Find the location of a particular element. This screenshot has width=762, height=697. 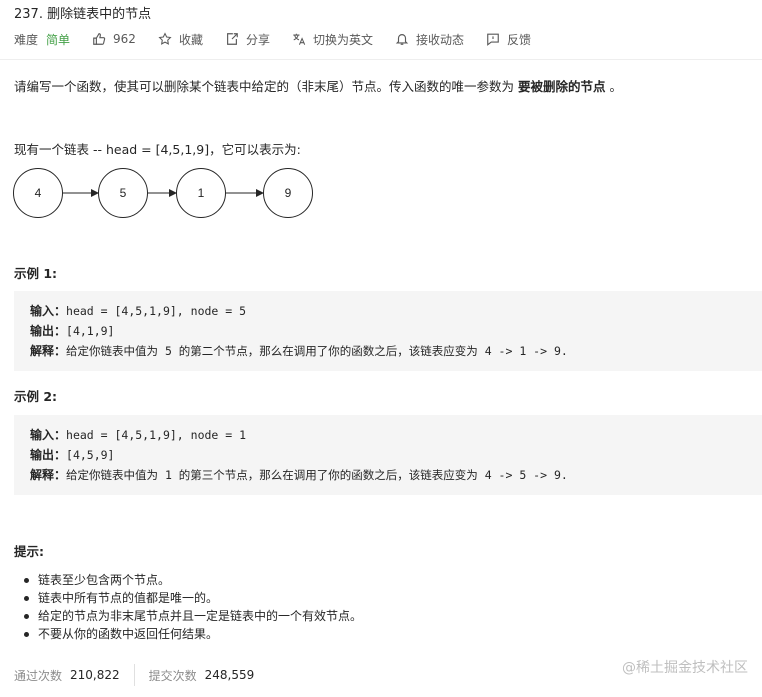

feedback-button: 反馈 is located at coordinates (508, 39).